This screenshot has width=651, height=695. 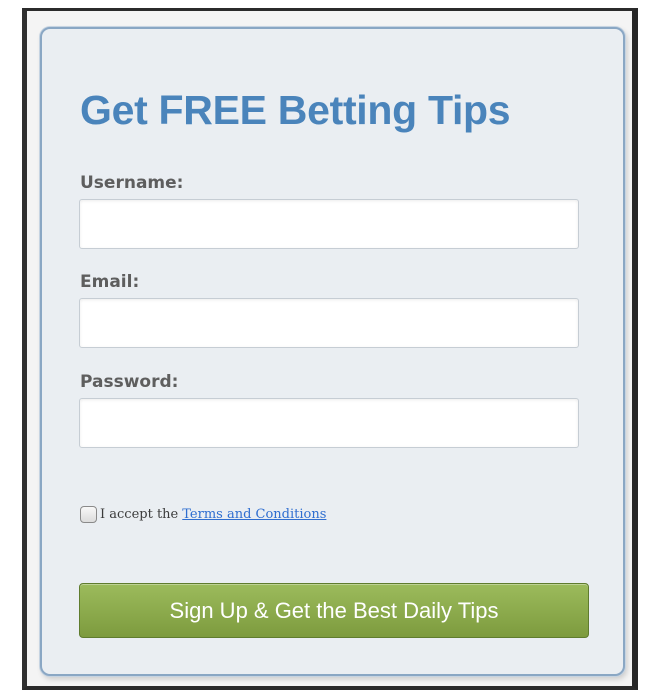 I want to click on password-label: Password:, so click(x=129, y=382).